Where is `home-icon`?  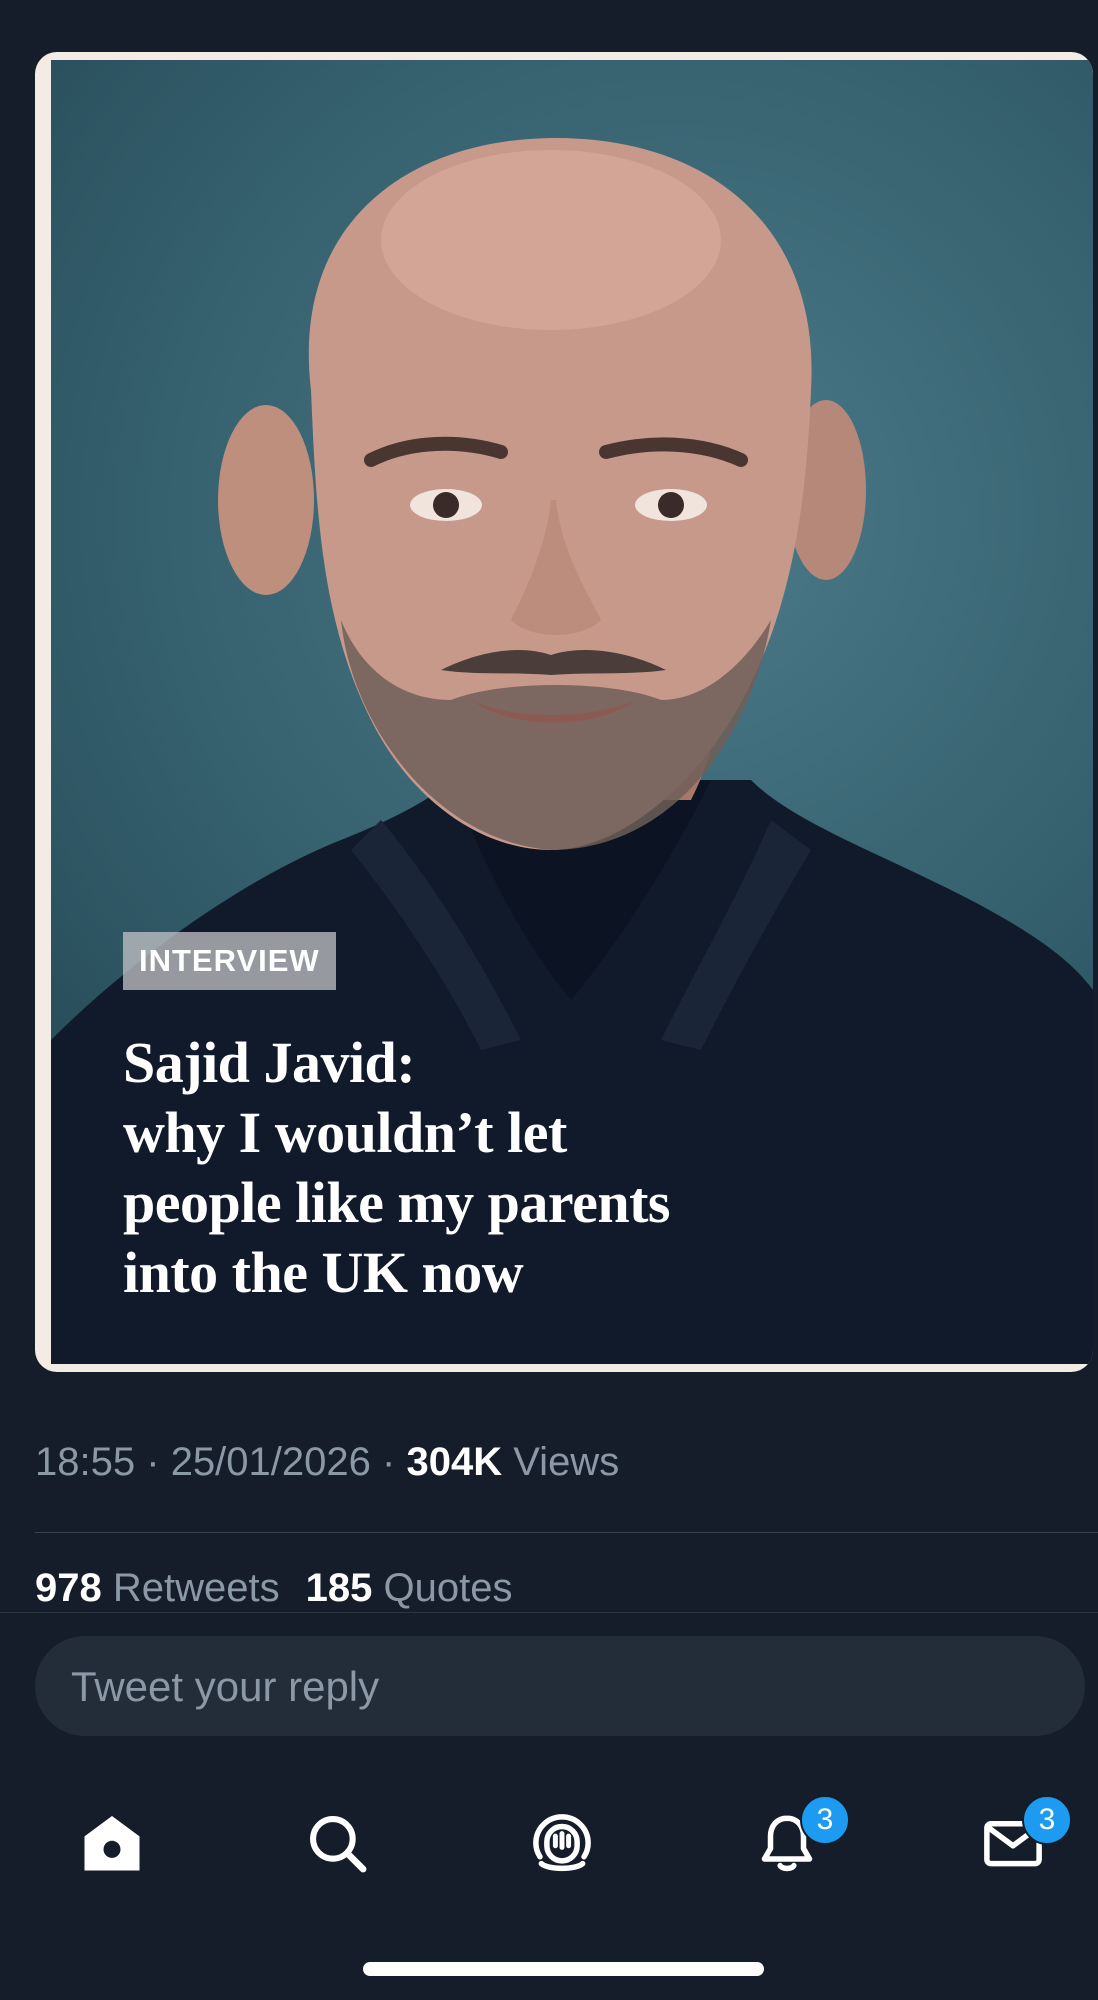
home-icon is located at coordinates (112, 1843).